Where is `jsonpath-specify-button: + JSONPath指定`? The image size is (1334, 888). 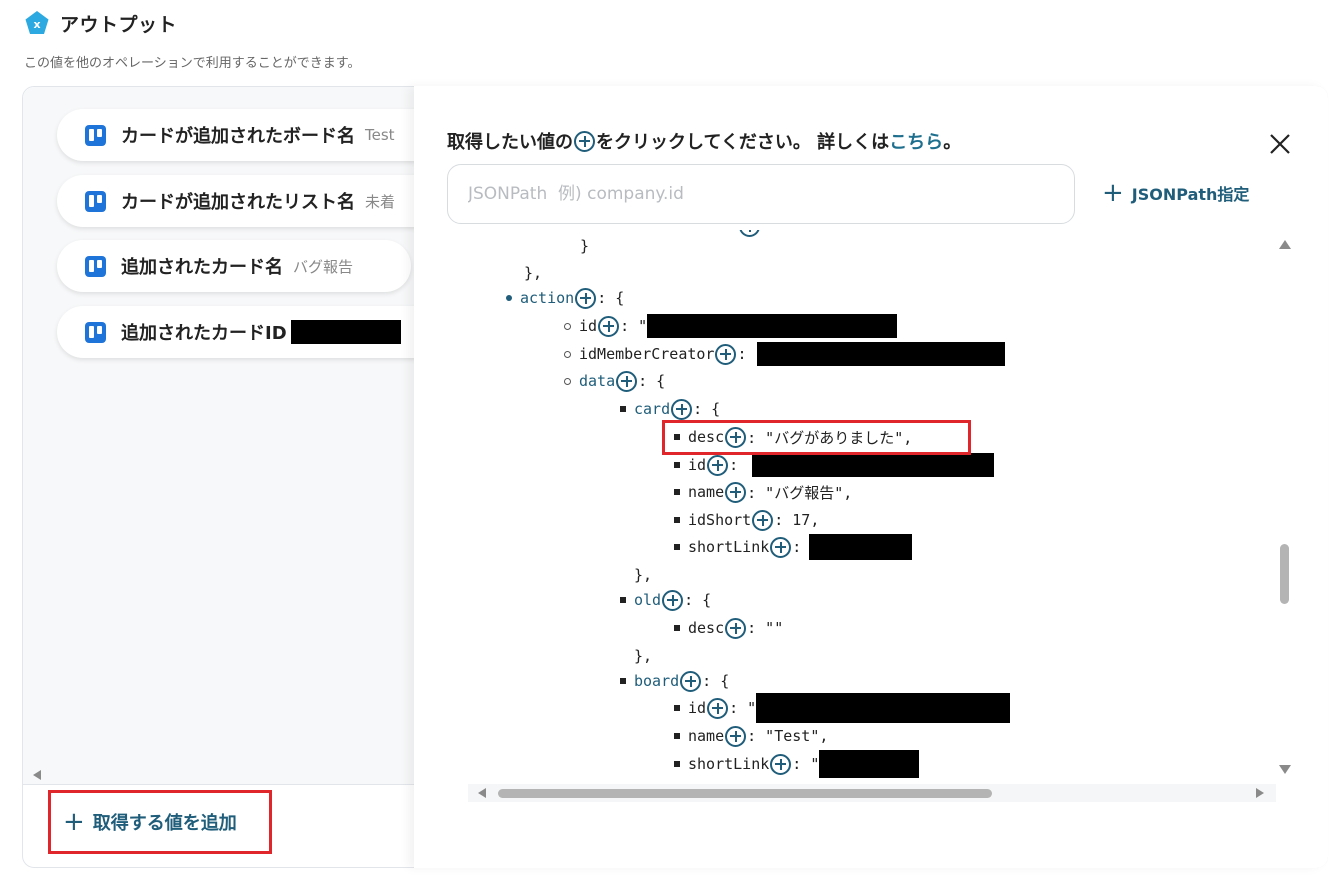 jsonpath-specify-button: + JSONPath指定 is located at coordinates (1175, 193).